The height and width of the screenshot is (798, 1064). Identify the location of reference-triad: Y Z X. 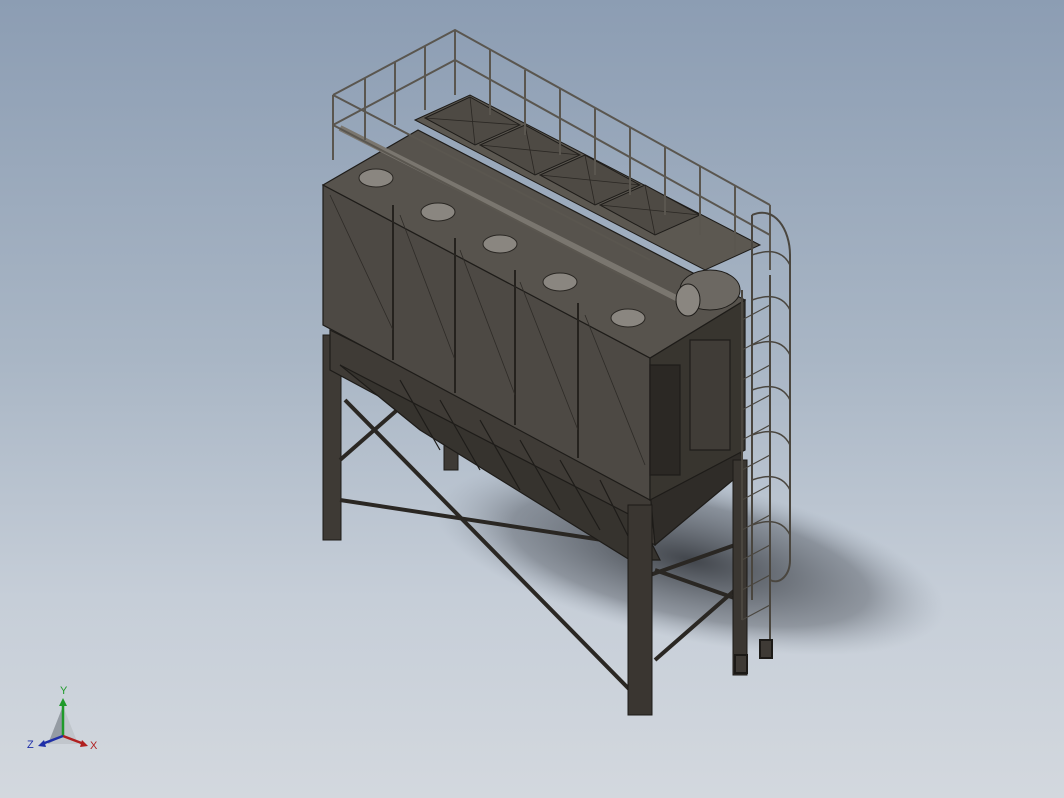
(66, 724).